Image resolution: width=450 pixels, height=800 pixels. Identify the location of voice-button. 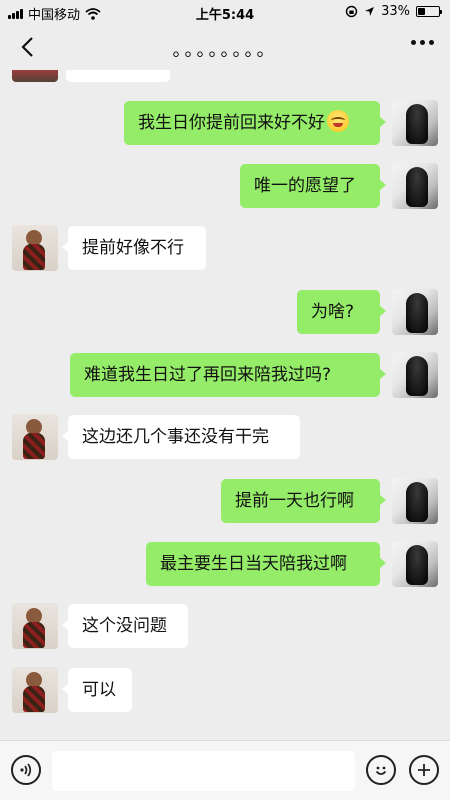
(26, 770).